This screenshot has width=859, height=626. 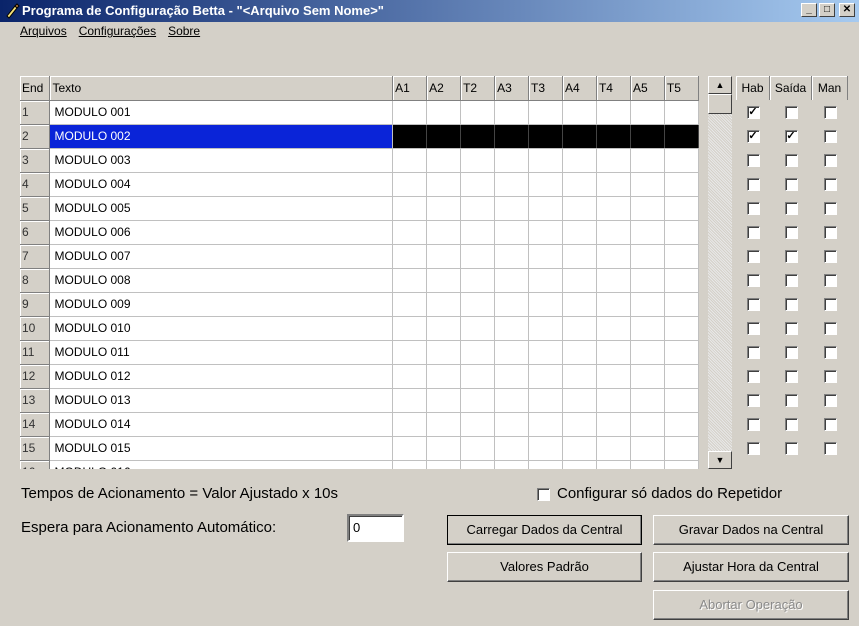 What do you see at coordinates (221, 352) in the screenshot?
I see `row-texto: MODULO 011` at bounding box center [221, 352].